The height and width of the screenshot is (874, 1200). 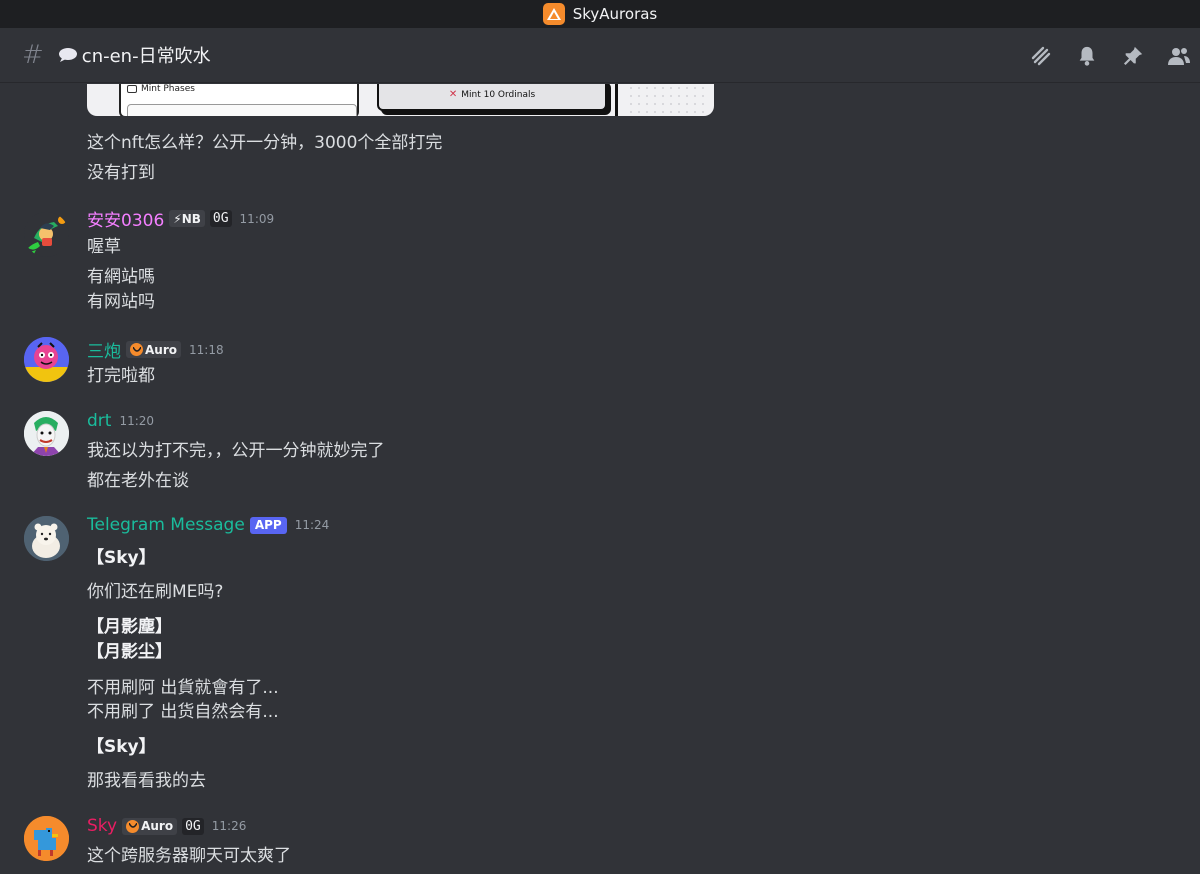 I want to click on app-badge: APP, so click(x=268, y=525).